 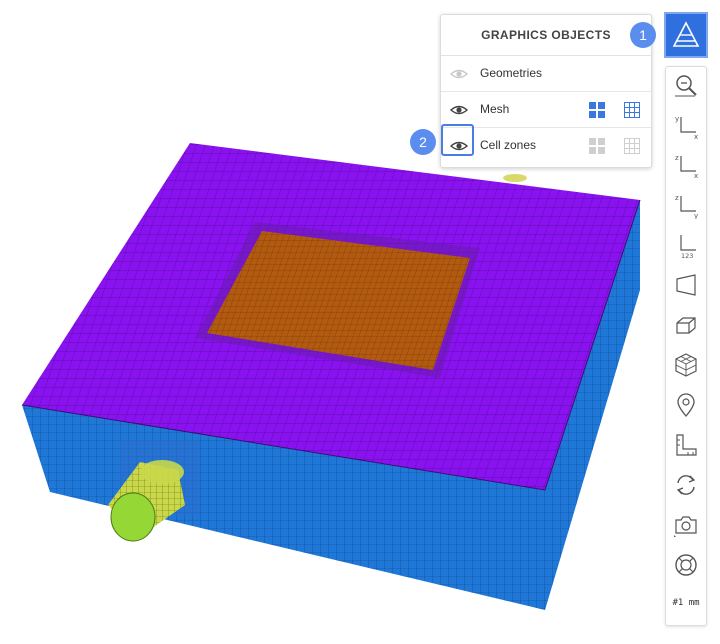 What do you see at coordinates (686, 245) in the screenshot?
I see `axes-123-icon: 123` at bounding box center [686, 245].